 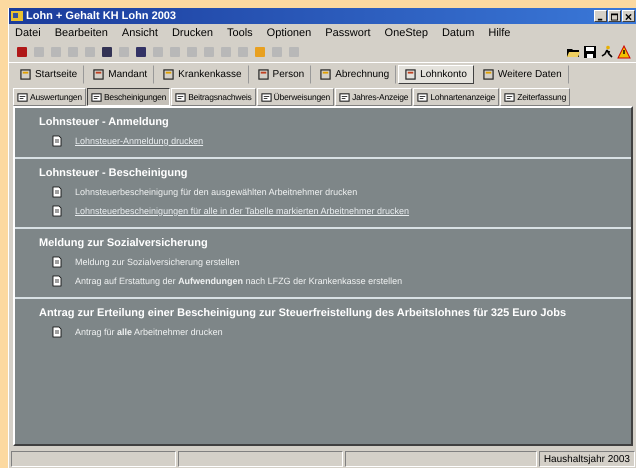 I want to click on sub-tab: Bescheinigungen, so click(x=128, y=97).